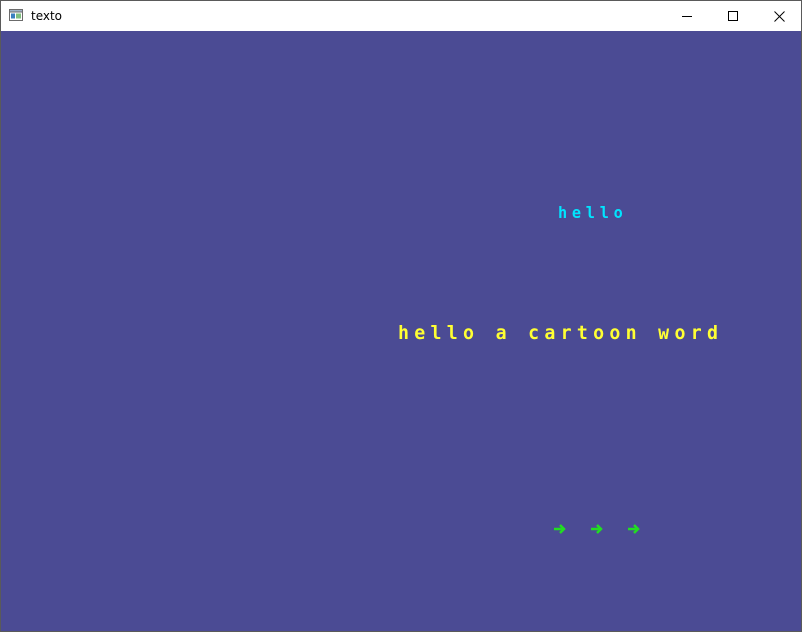 The height and width of the screenshot is (632, 802). What do you see at coordinates (16, 15) in the screenshot?
I see `app-window-icon` at bounding box center [16, 15].